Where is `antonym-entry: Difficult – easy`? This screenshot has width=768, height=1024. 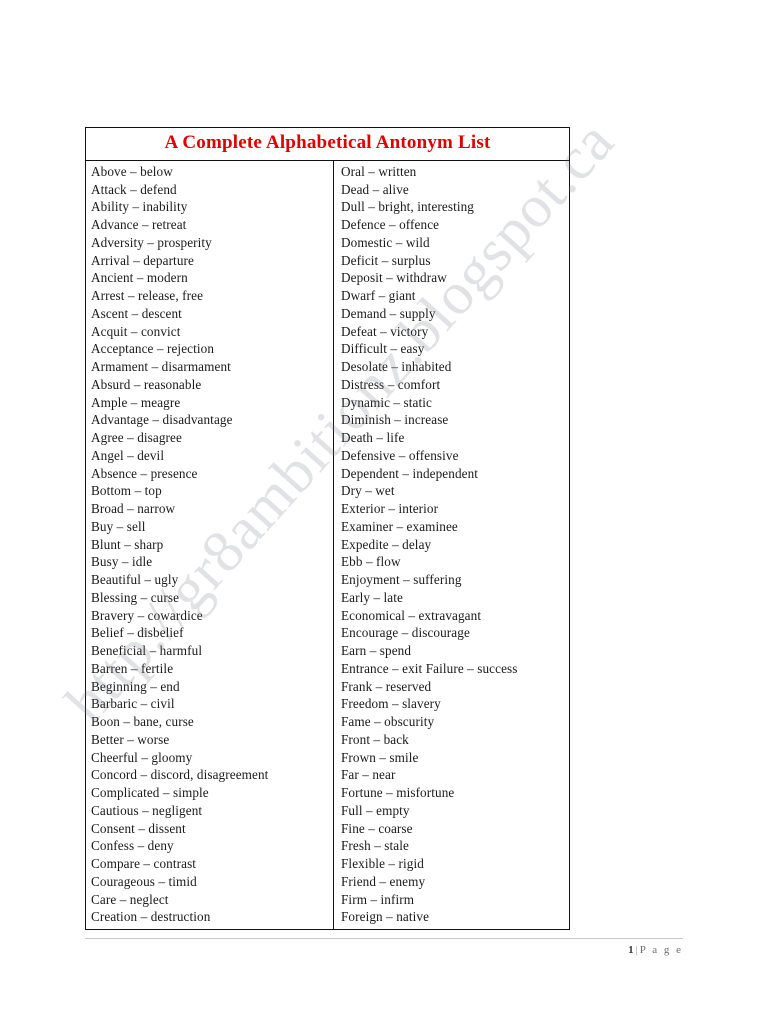 antonym-entry: Difficult – easy is located at coordinates (383, 349).